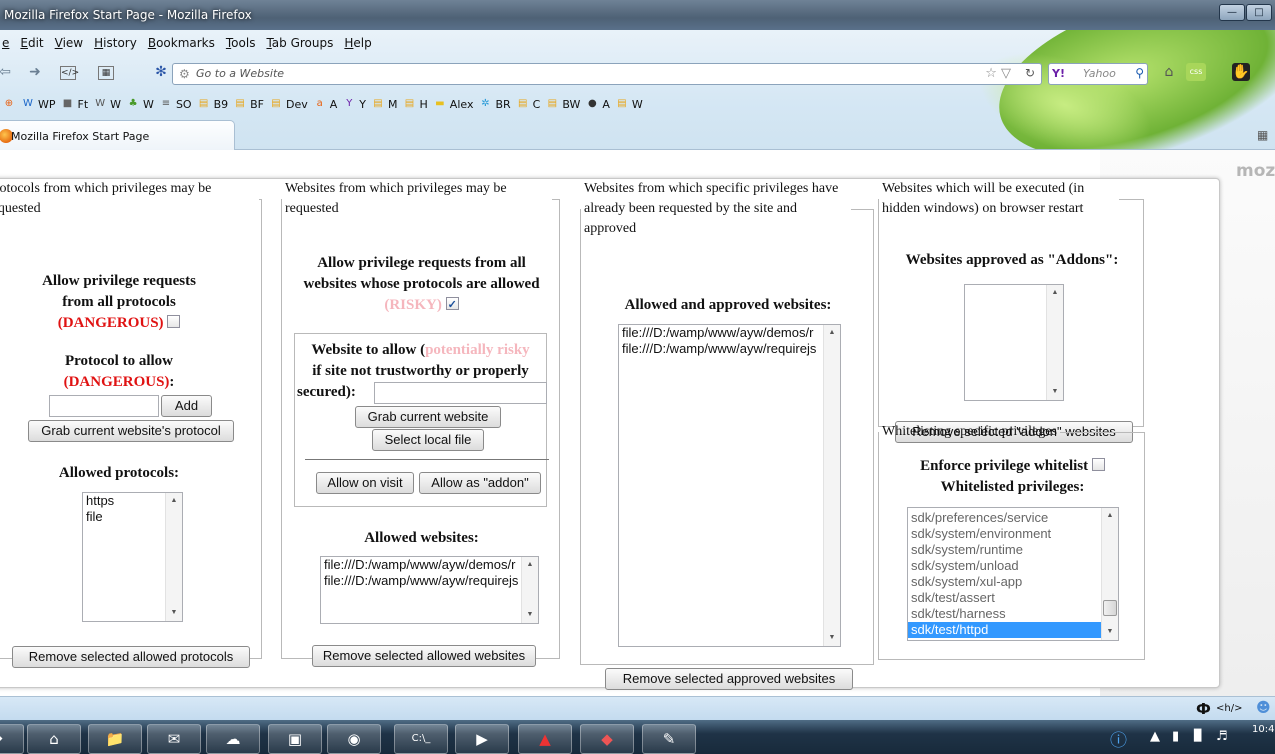 Image resolution: width=1275 pixels, height=754 pixels. I want to click on remove-allowed-protocols-button: Remove selected allowed protocols, so click(131, 657).